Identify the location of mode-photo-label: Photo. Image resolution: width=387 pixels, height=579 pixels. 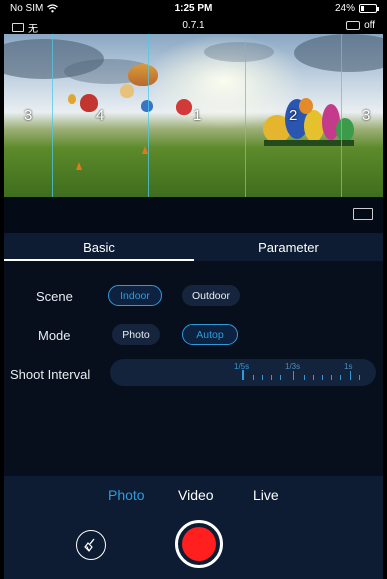
(136, 334).